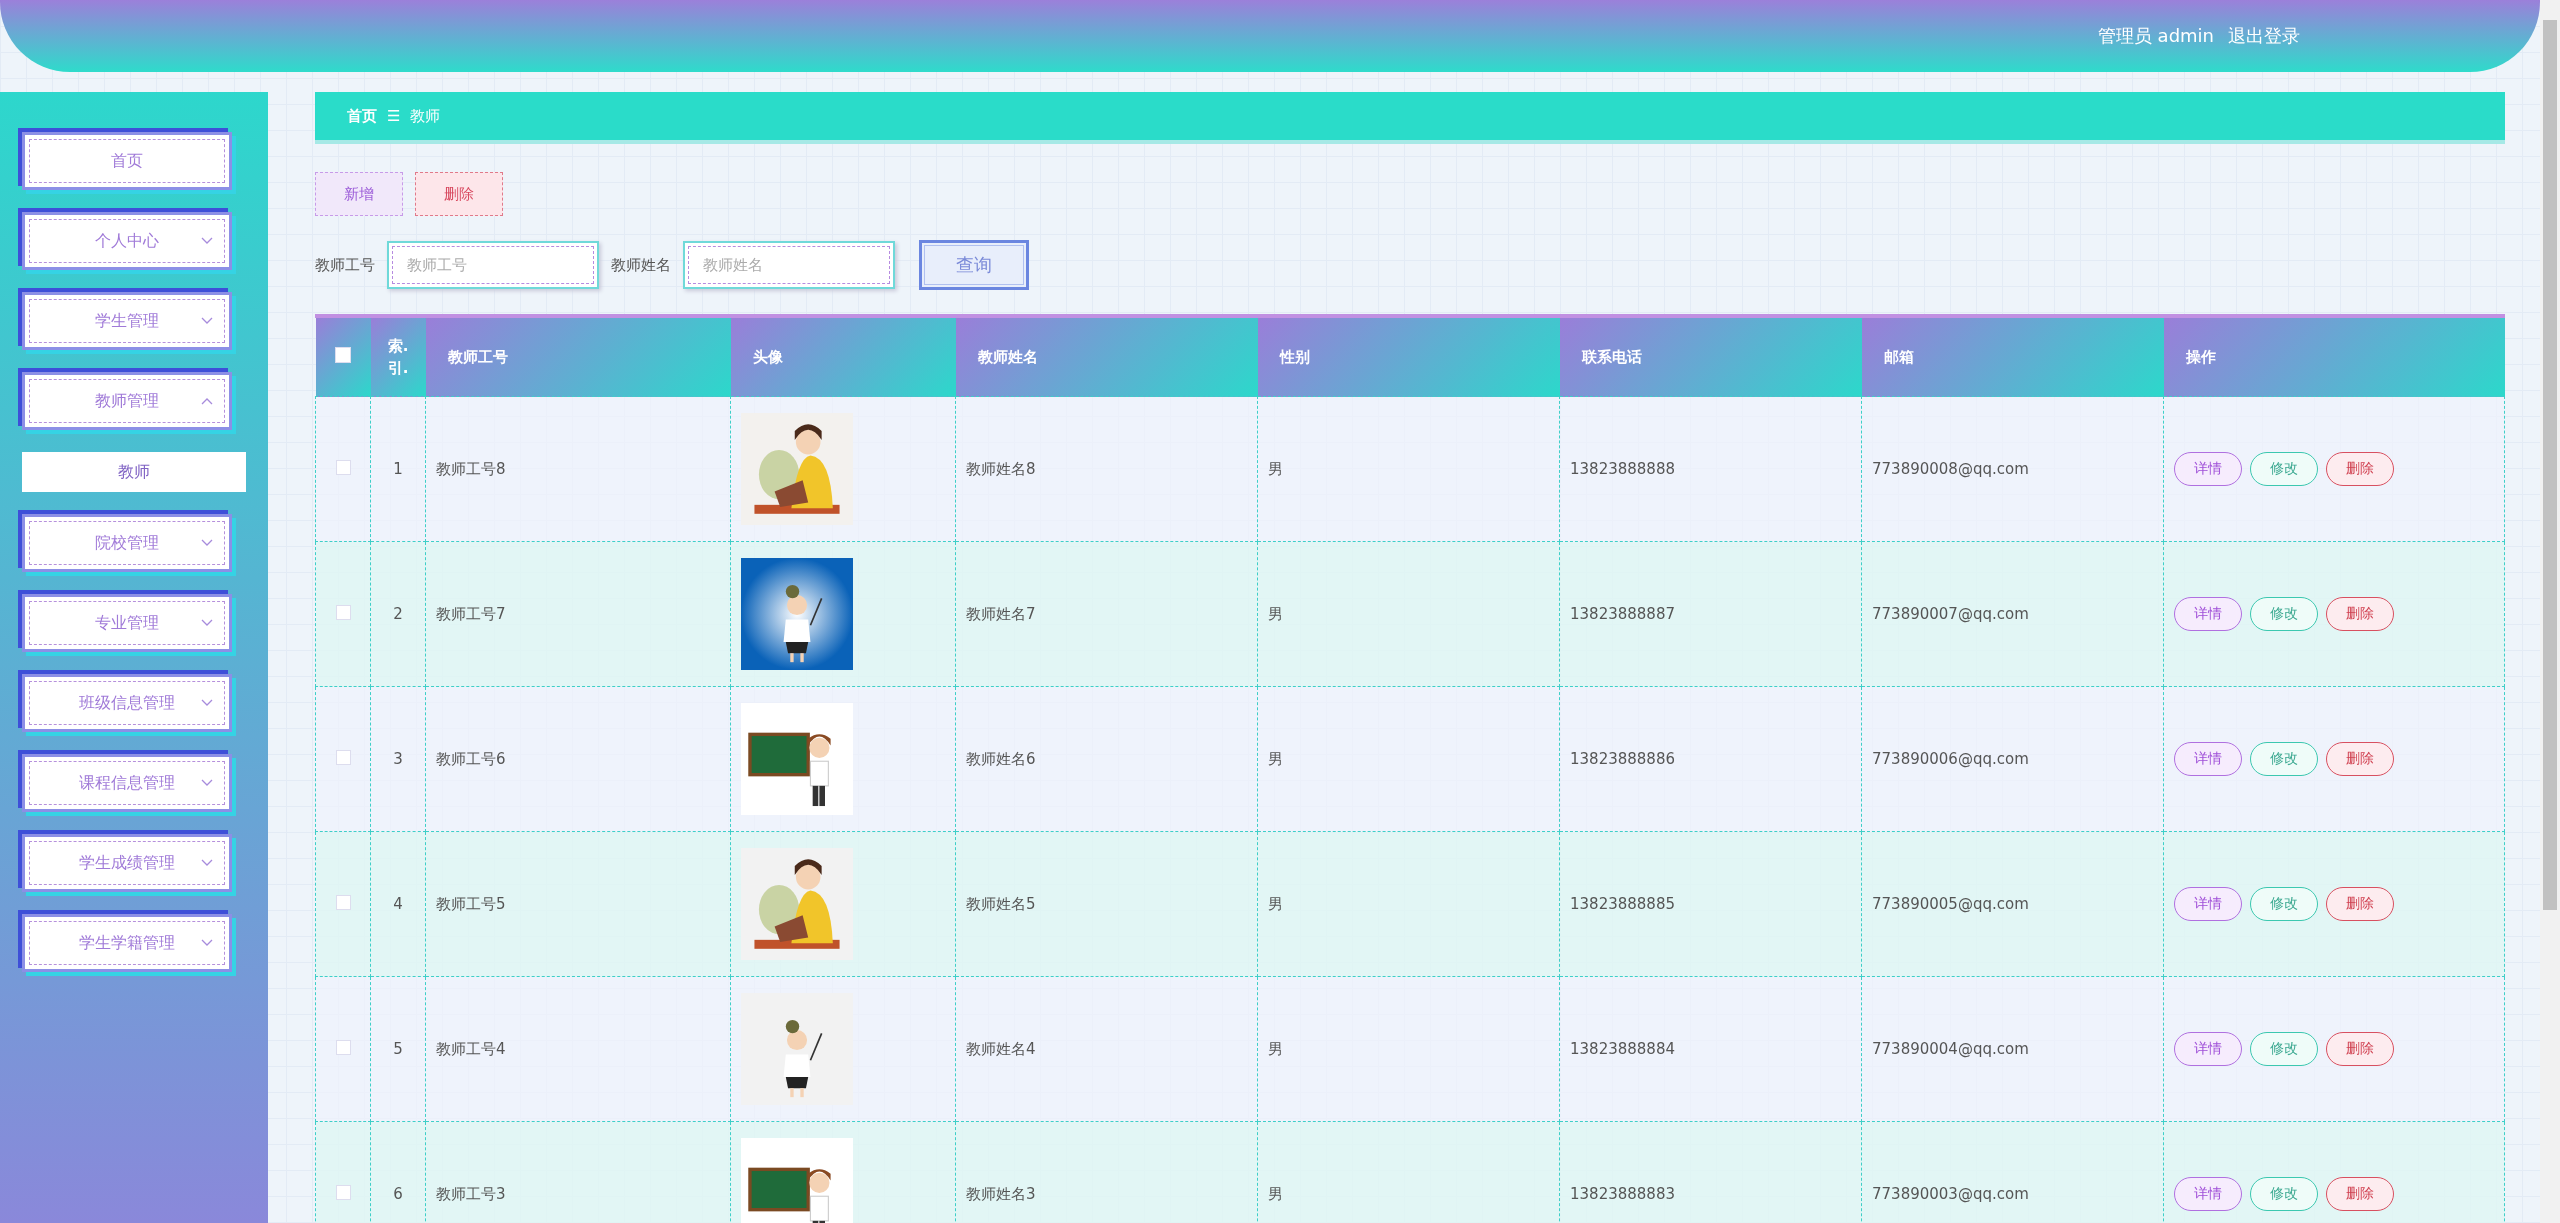 The image size is (2560, 1223). What do you see at coordinates (471, 1193) in the screenshot?
I see `table-cell: 教师工号3` at bounding box center [471, 1193].